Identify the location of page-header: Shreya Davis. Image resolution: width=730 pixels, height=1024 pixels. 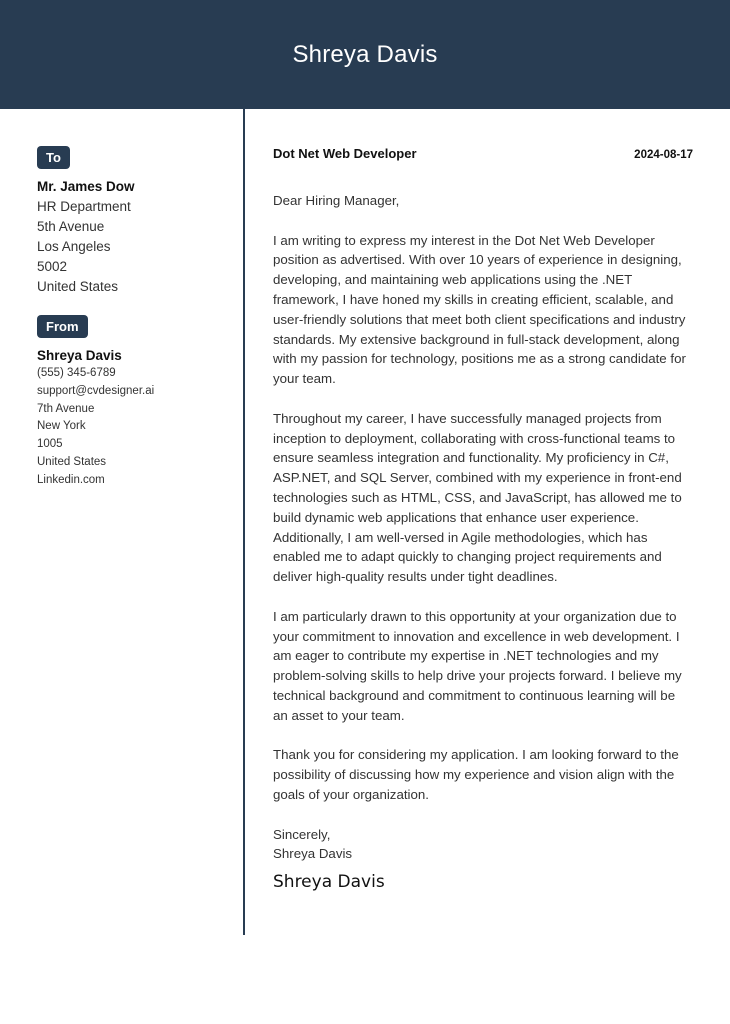
(365, 54).